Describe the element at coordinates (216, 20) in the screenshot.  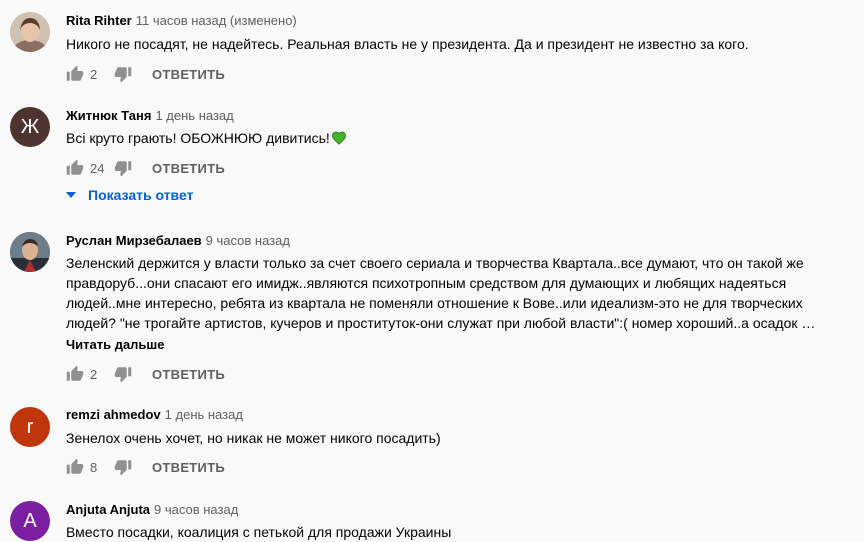
I see `timestamp: 11 часов назад (изменено)` at that location.